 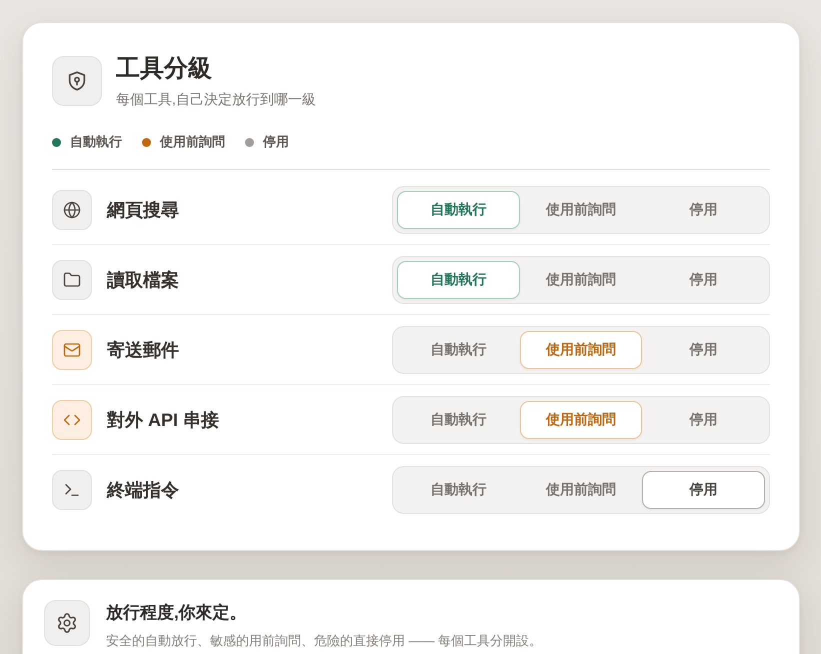 I want to click on folder-icon, so click(x=72, y=279).